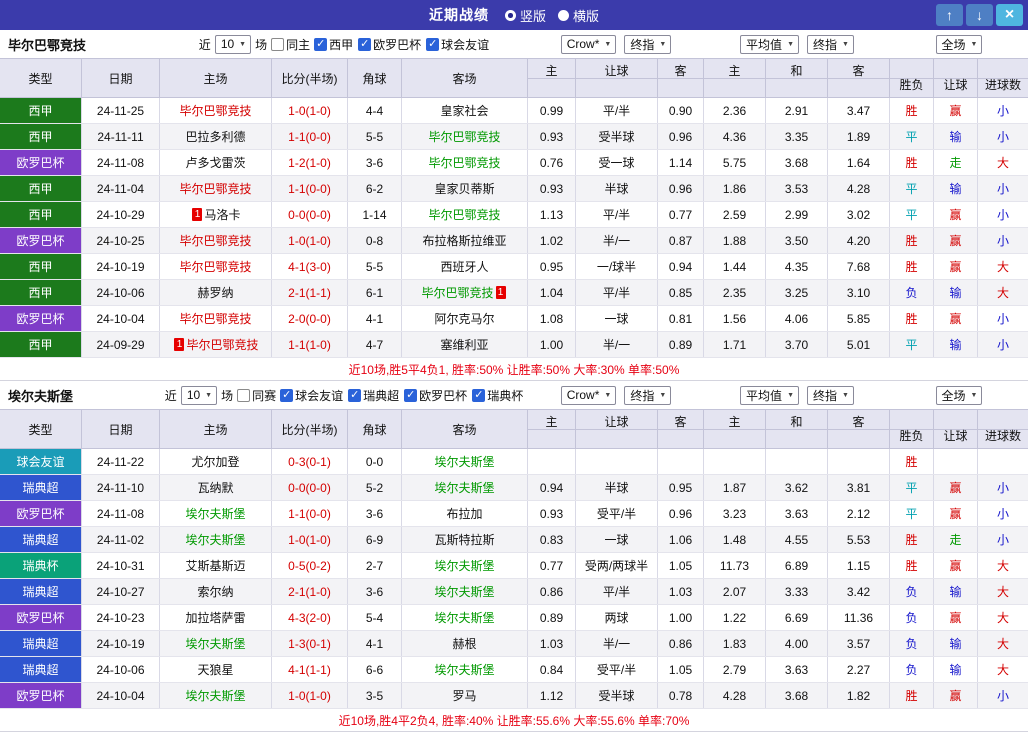  What do you see at coordinates (578, 15) in the screenshot?
I see `layout-radio-option: 横版` at bounding box center [578, 15].